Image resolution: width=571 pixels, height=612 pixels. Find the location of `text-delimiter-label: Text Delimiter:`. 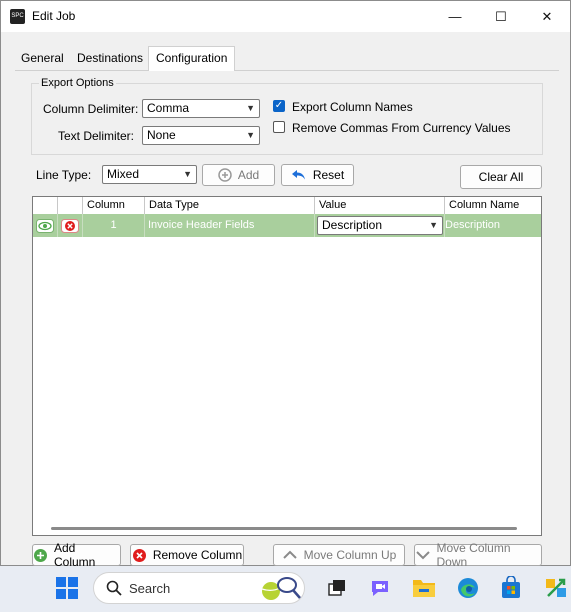

text-delimiter-label: Text Delimiter: is located at coordinates (96, 136).